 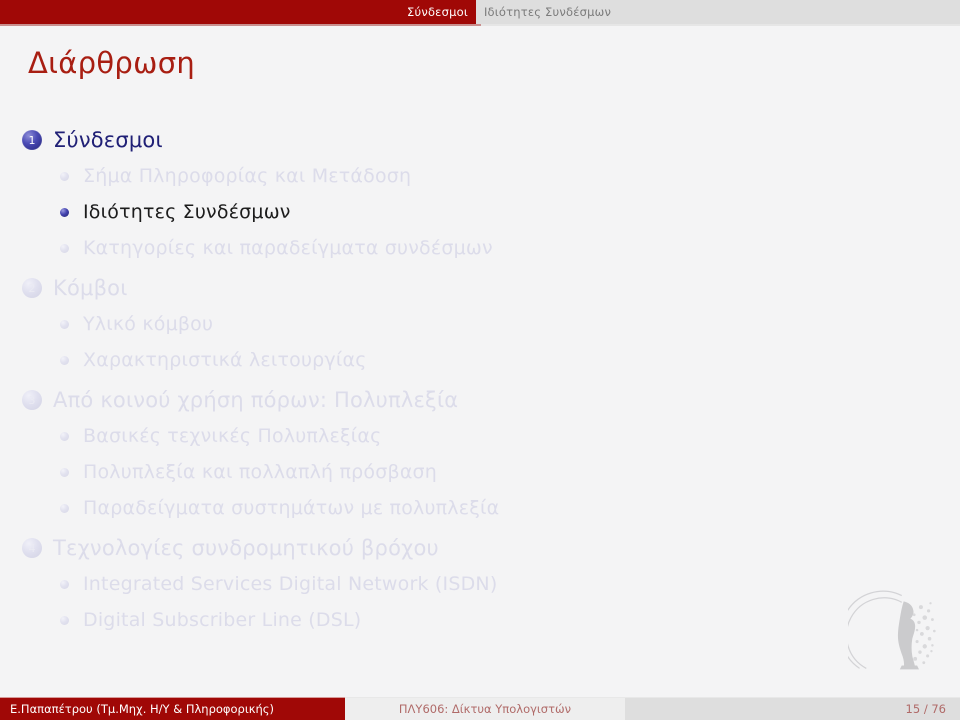 I want to click on outline-section-row: 3 Από κοινού χρήση πόρων: Πολυπλεξία, so click(x=430, y=400).